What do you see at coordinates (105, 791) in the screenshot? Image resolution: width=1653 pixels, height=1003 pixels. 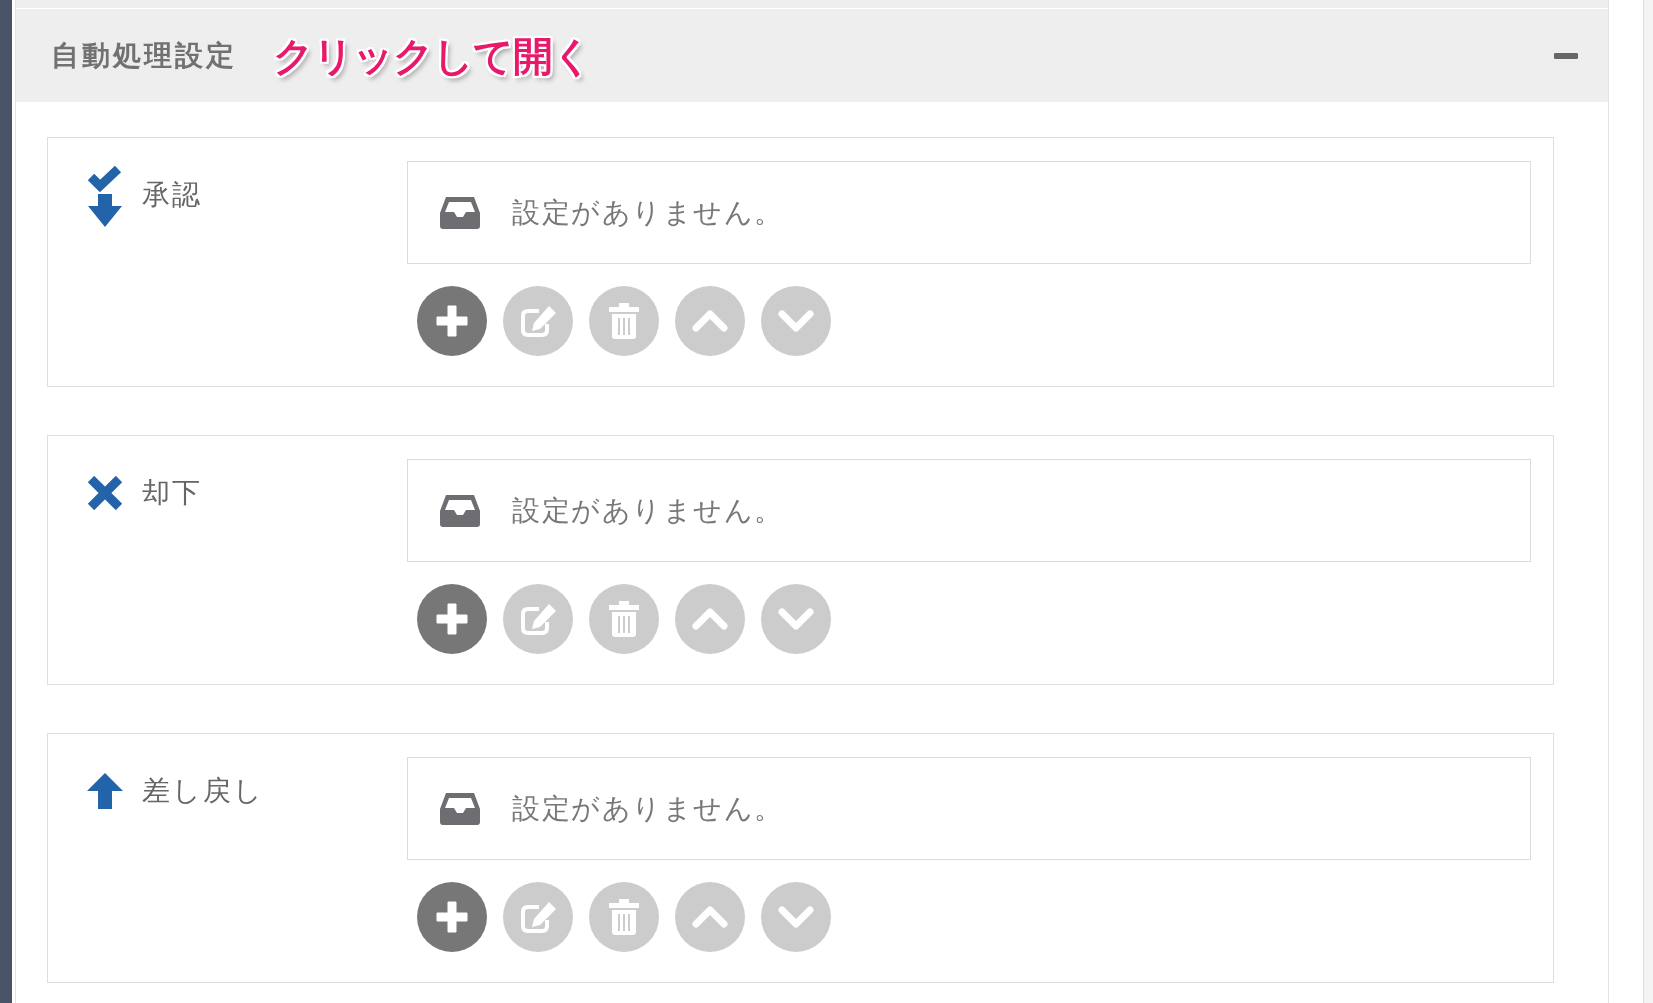 I see `arrow-up-icon` at bounding box center [105, 791].